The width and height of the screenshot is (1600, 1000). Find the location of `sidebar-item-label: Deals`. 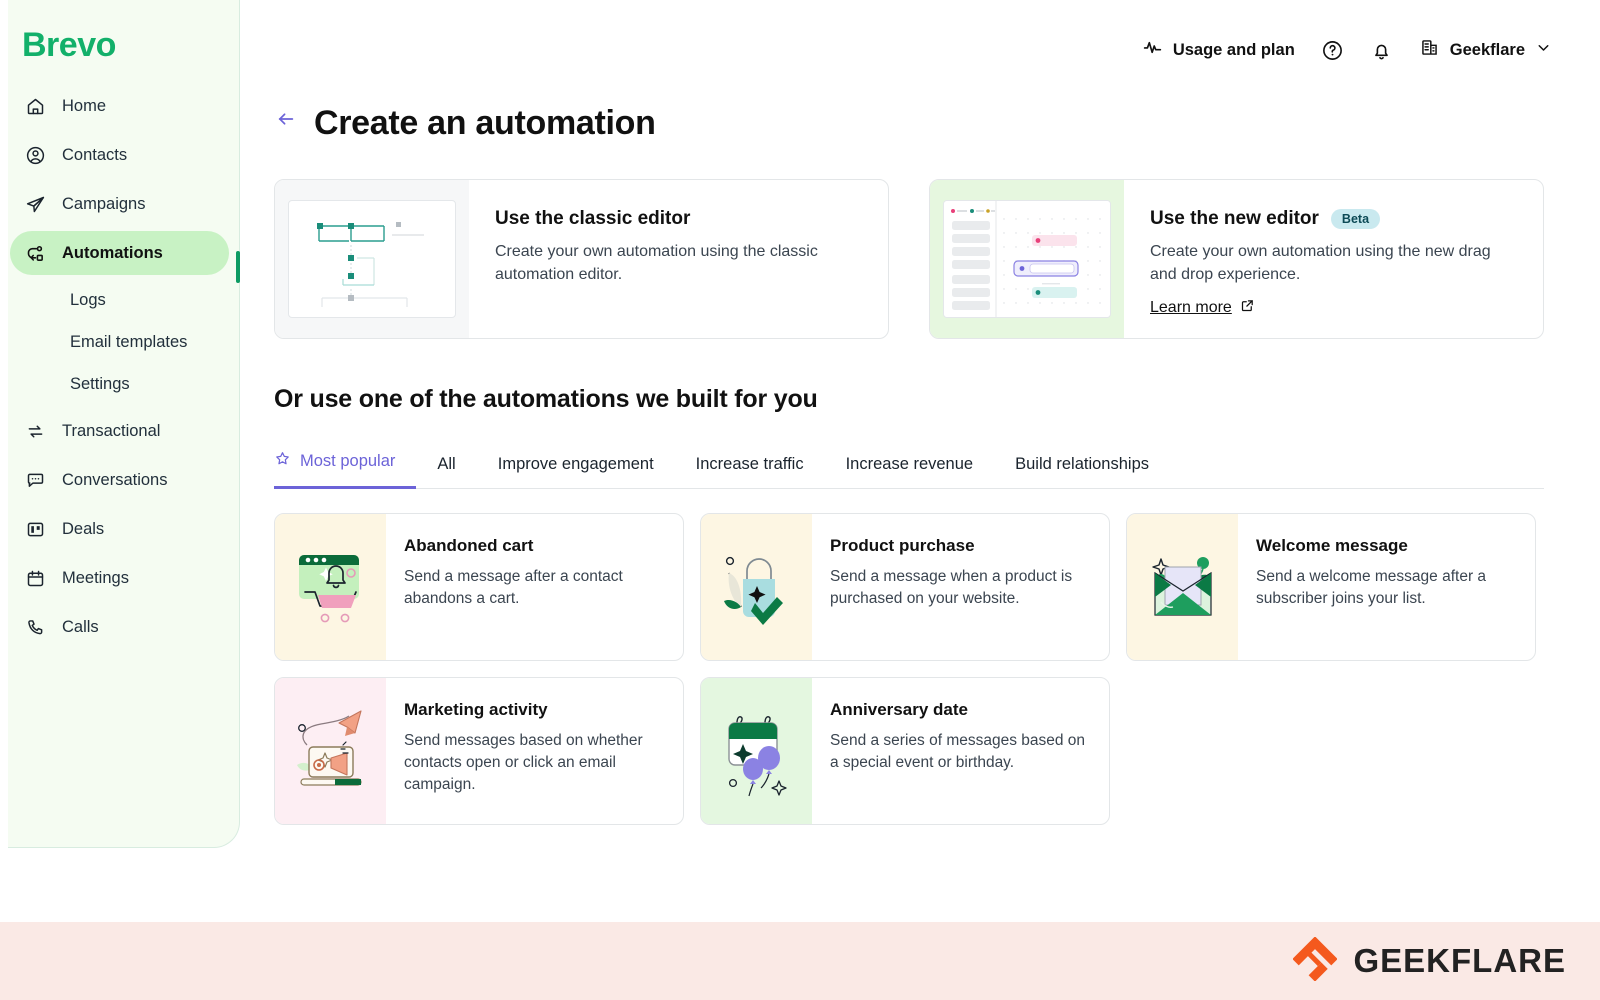

sidebar-item-label: Deals is located at coordinates (83, 528).